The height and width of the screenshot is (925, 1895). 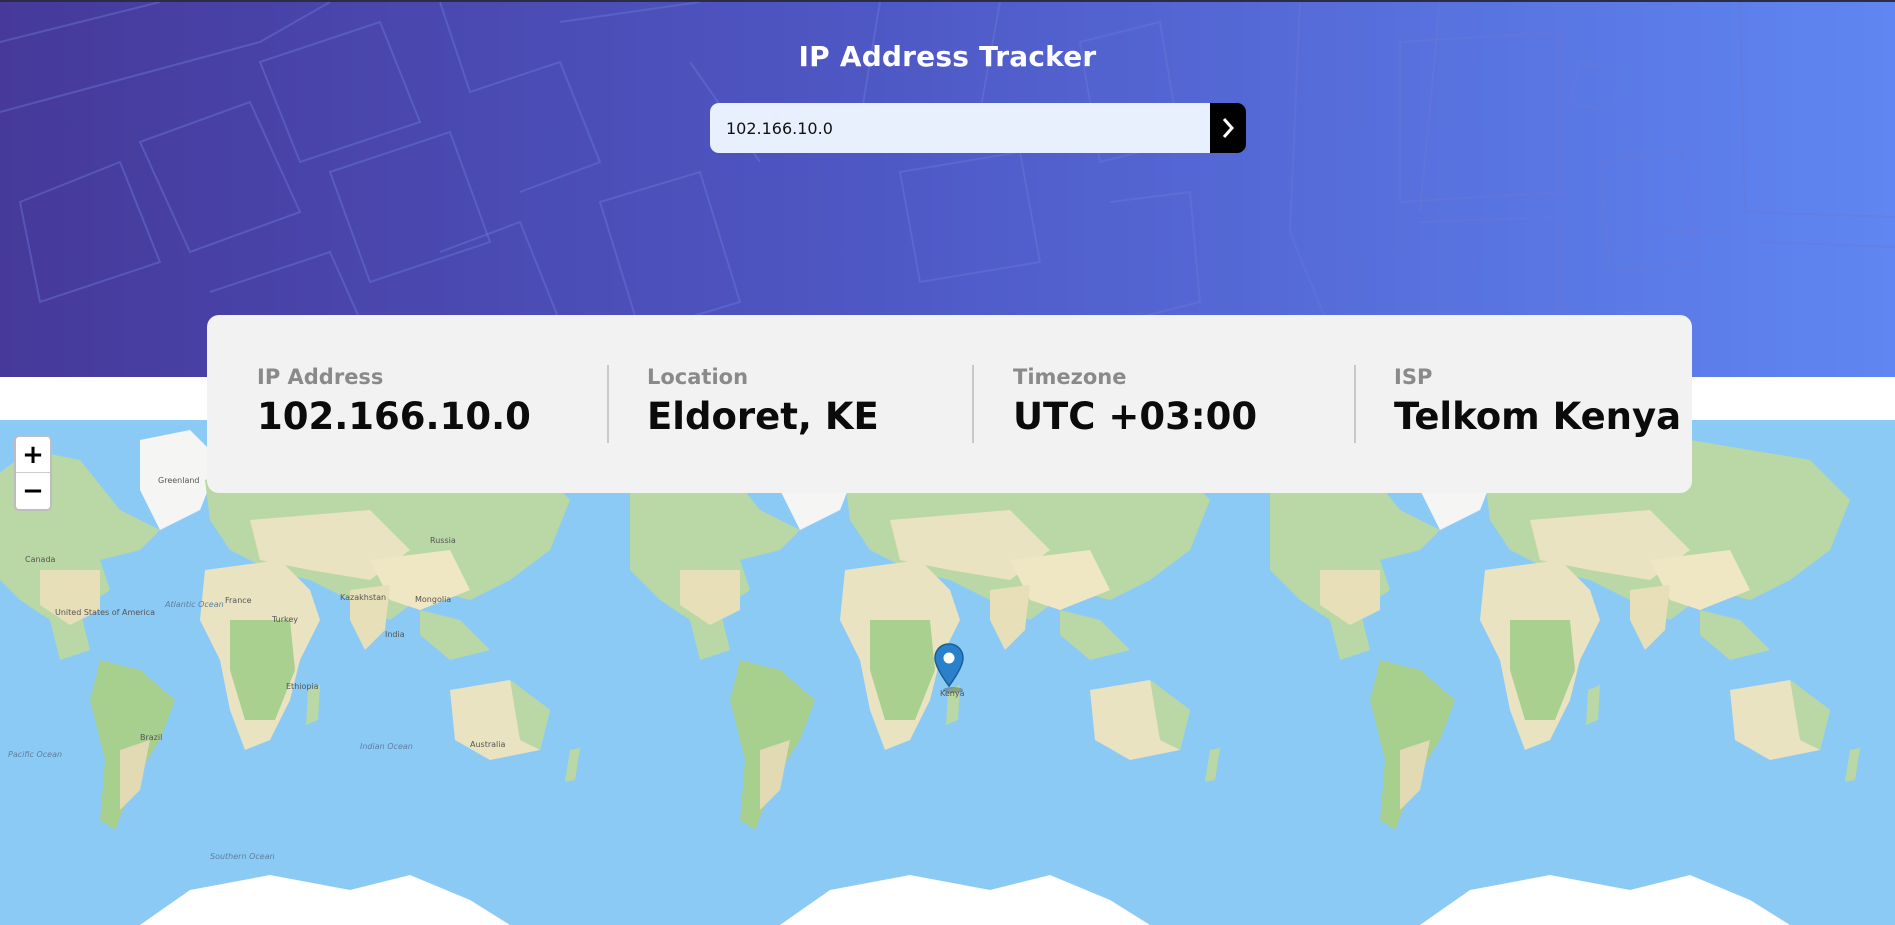 What do you see at coordinates (1135, 416) in the screenshot?
I see `timezone-value: UTC +03:00` at bounding box center [1135, 416].